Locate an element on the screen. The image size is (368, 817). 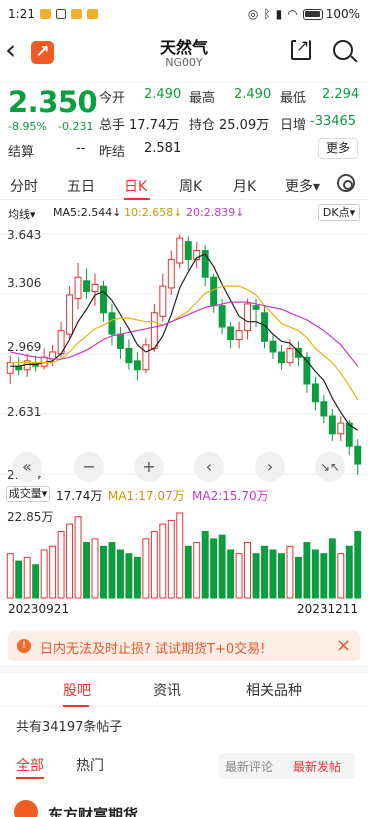
volume-selector: 成交量▾ is located at coordinates (28, 494).